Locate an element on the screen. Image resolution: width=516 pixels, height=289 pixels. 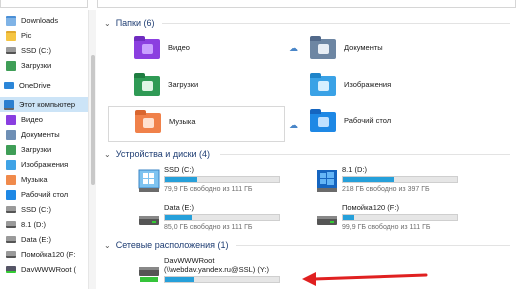
sidebar-item-label: Помойка120 (F: is located at coordinates (48, 254).